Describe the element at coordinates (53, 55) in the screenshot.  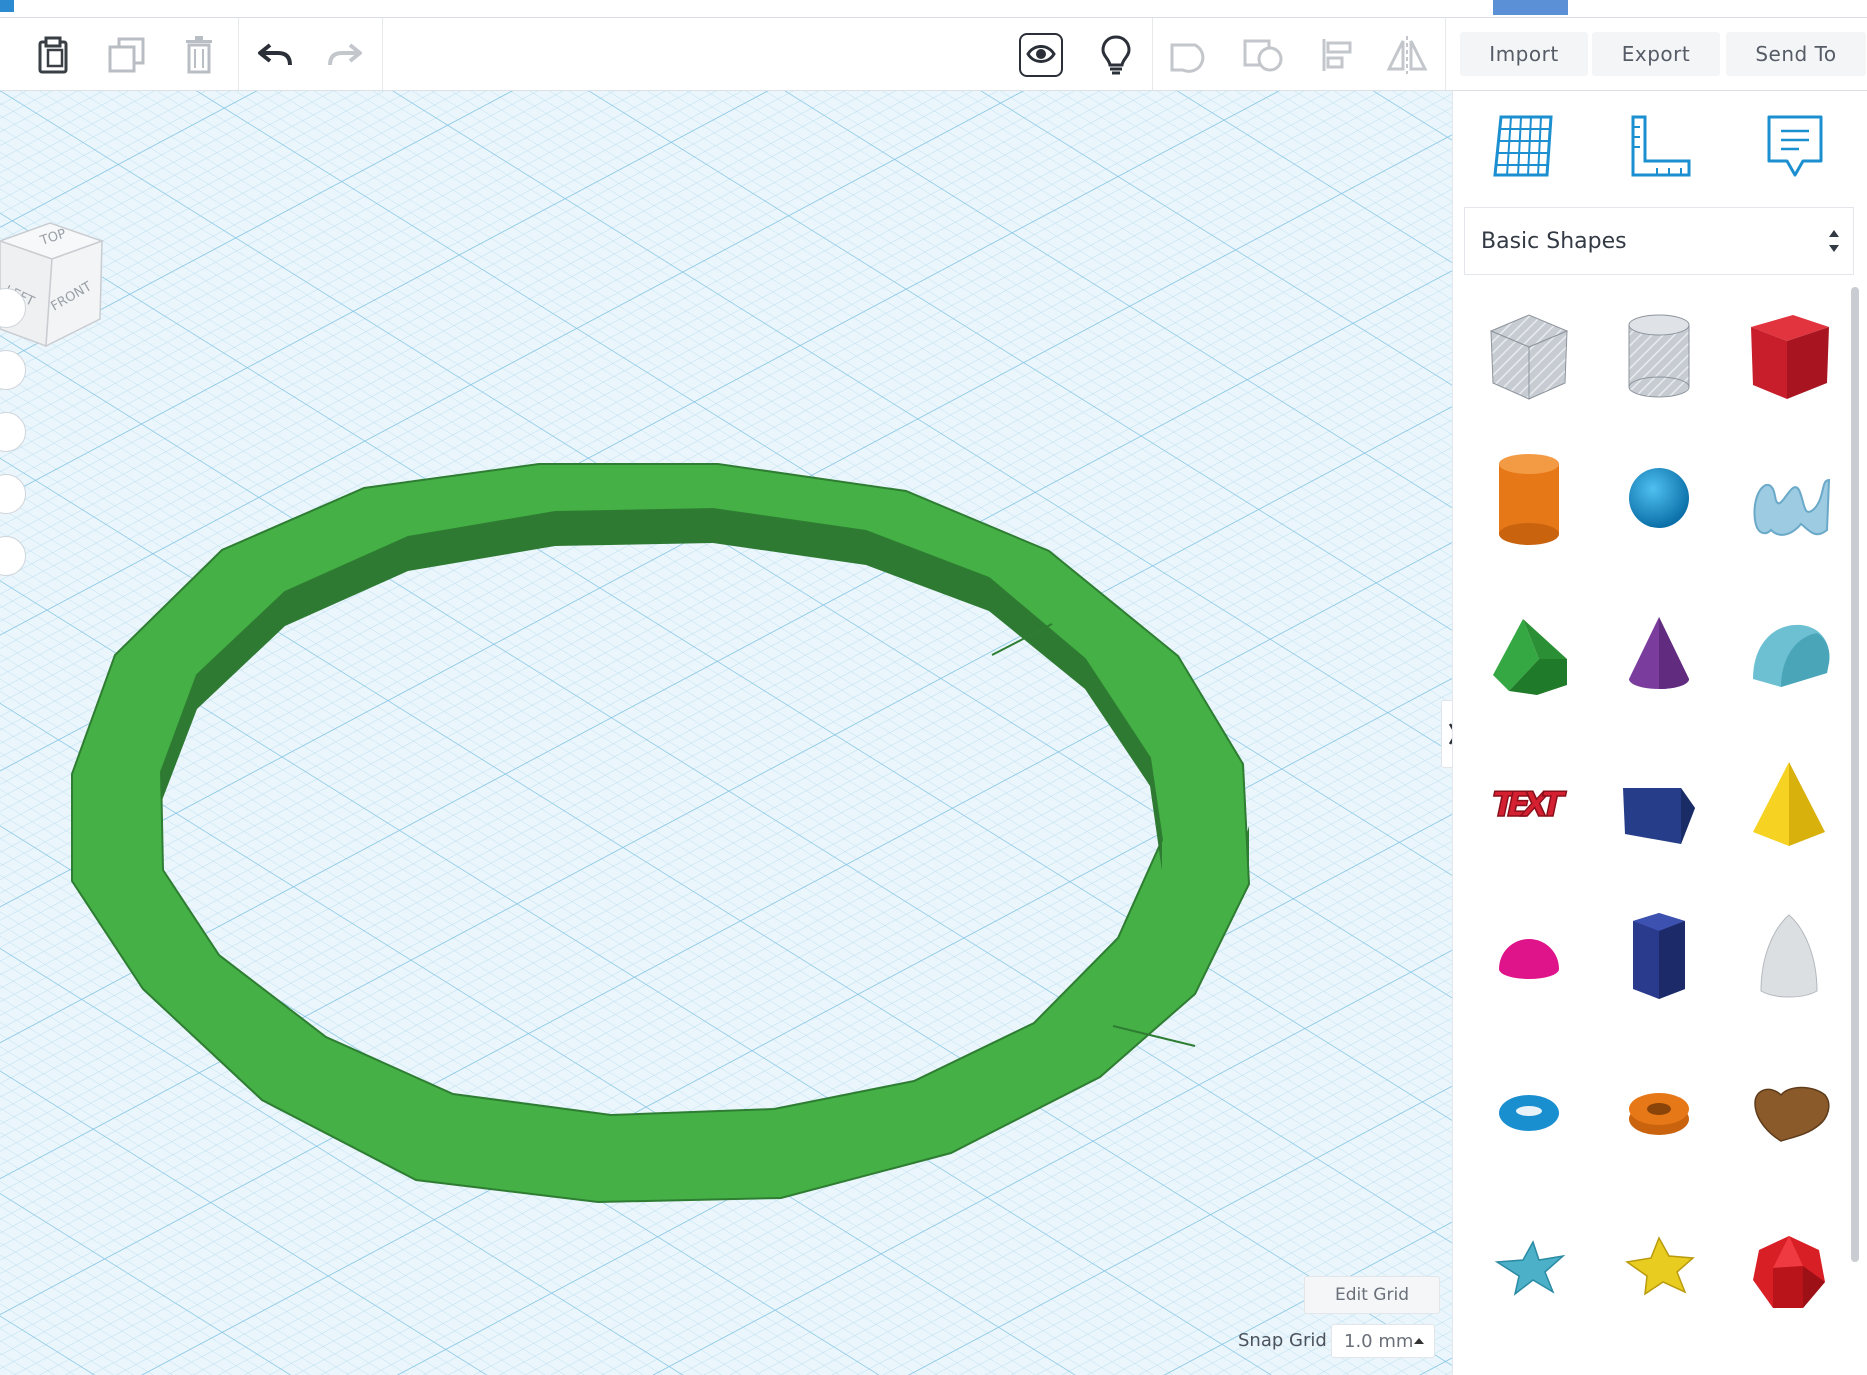
I see `paste-icon` at that location.